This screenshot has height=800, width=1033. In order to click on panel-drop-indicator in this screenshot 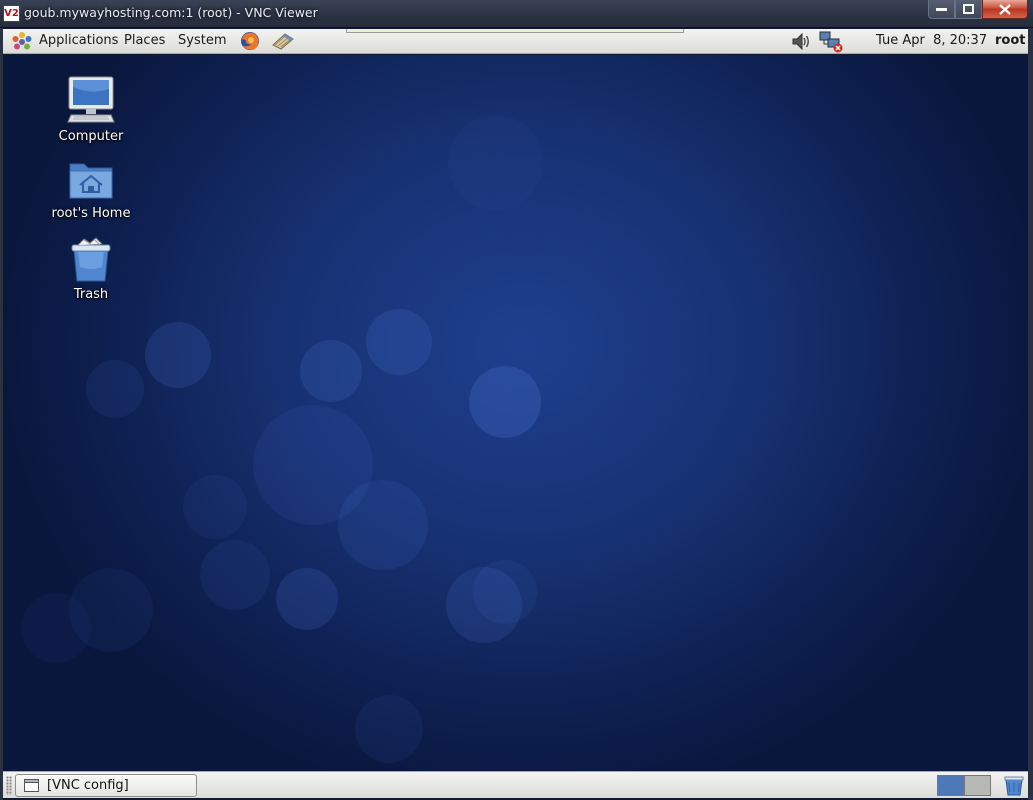, I will do `click(515, 31)`.